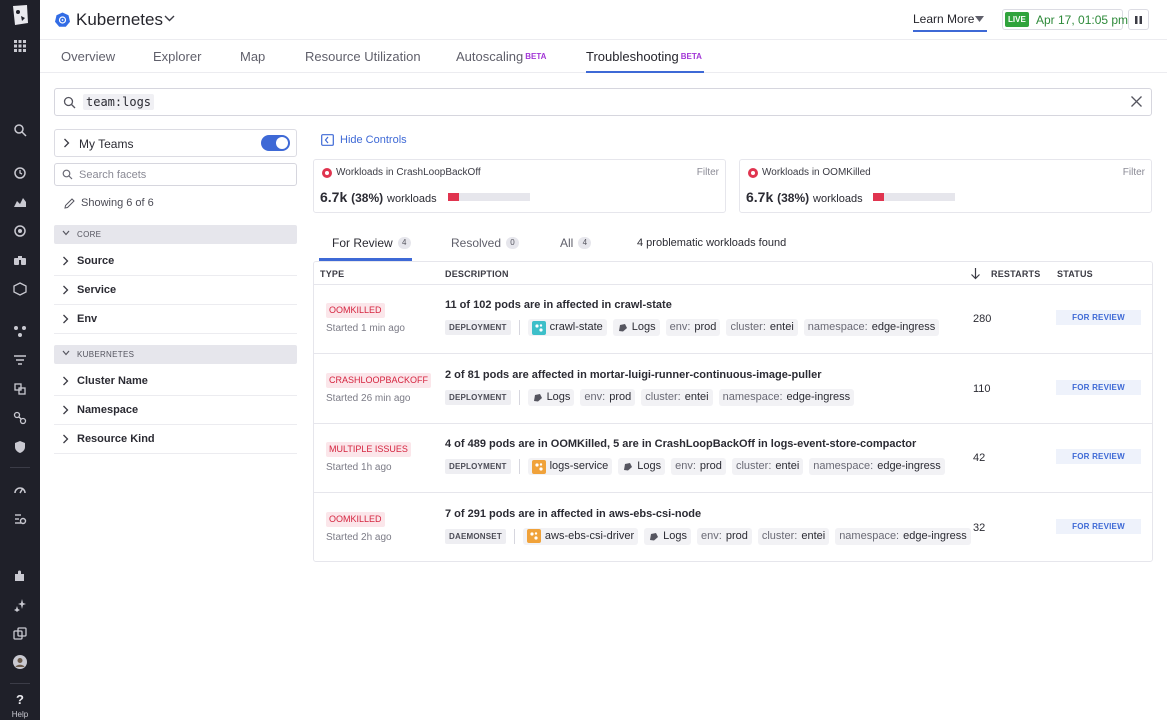 This screenshot has width=1167, height=720. I want to click on synthetics-icon, so click(20, 418).